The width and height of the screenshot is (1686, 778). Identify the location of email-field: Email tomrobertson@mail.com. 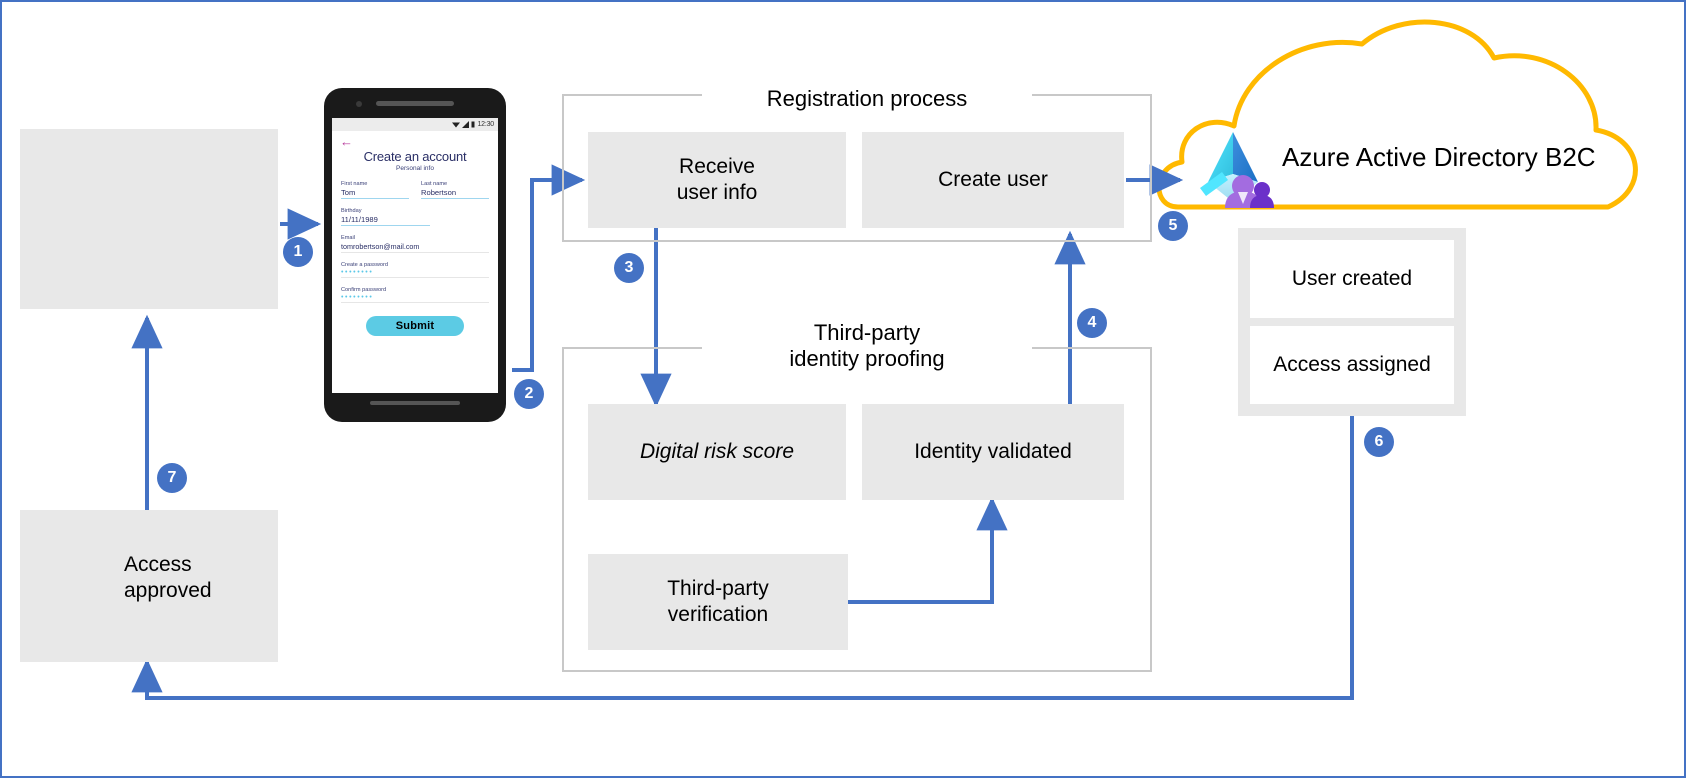
(415, 244).